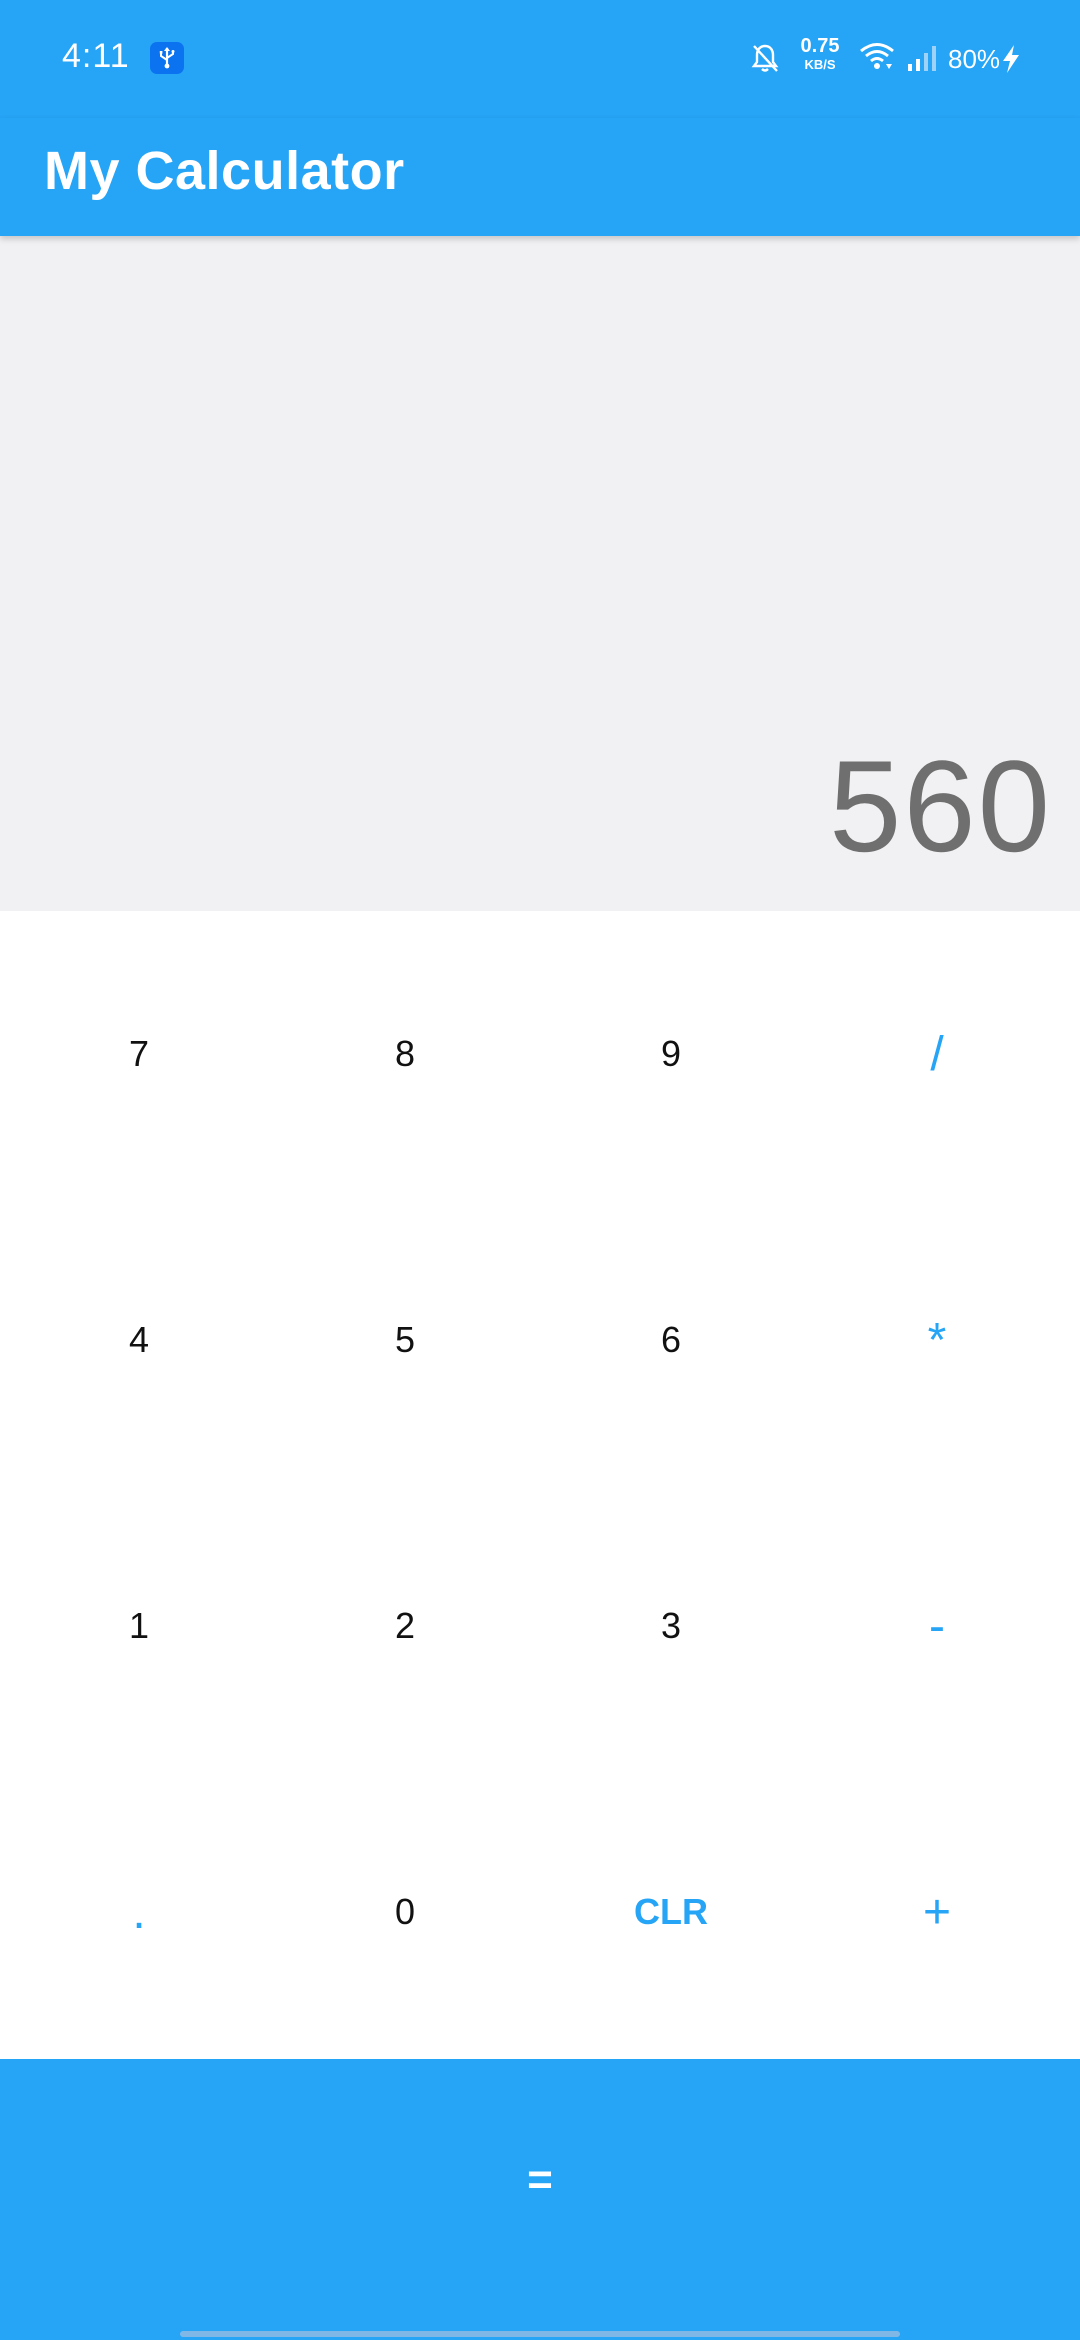  I want to click on key-3: 3, so click(671, 1626).